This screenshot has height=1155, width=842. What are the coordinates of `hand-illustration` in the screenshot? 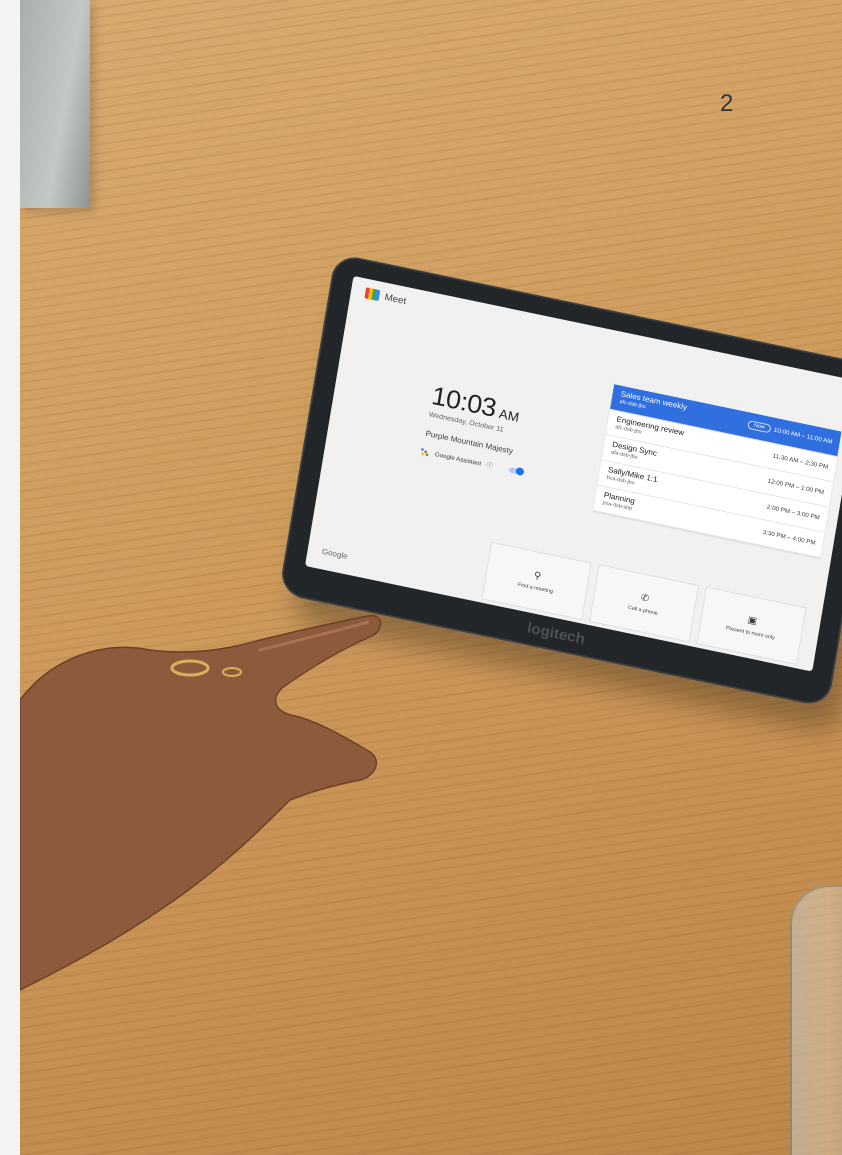 It's located at (201, 802).